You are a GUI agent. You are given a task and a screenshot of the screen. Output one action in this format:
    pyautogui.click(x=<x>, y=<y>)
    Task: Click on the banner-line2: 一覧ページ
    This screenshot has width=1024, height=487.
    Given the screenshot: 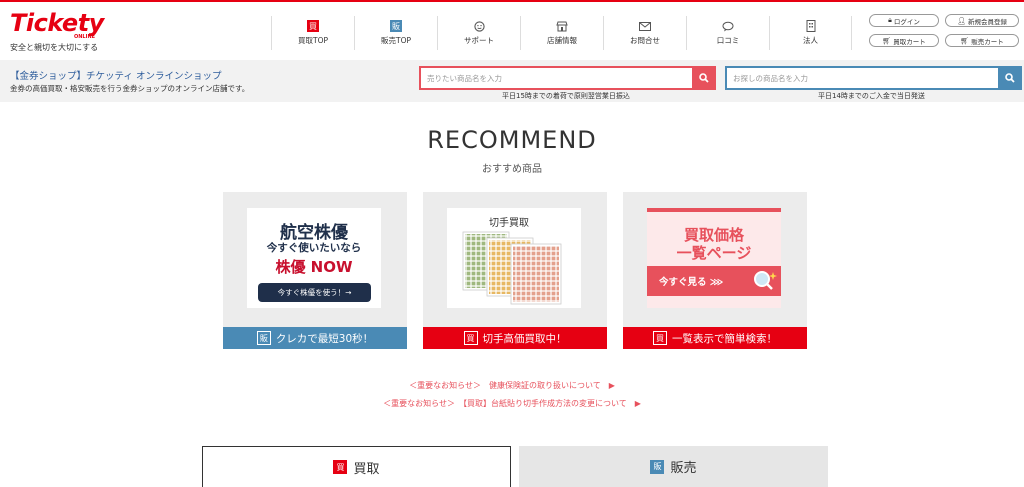 What is the action you would take?
    pyautogui.click(x=714, y=253)
    